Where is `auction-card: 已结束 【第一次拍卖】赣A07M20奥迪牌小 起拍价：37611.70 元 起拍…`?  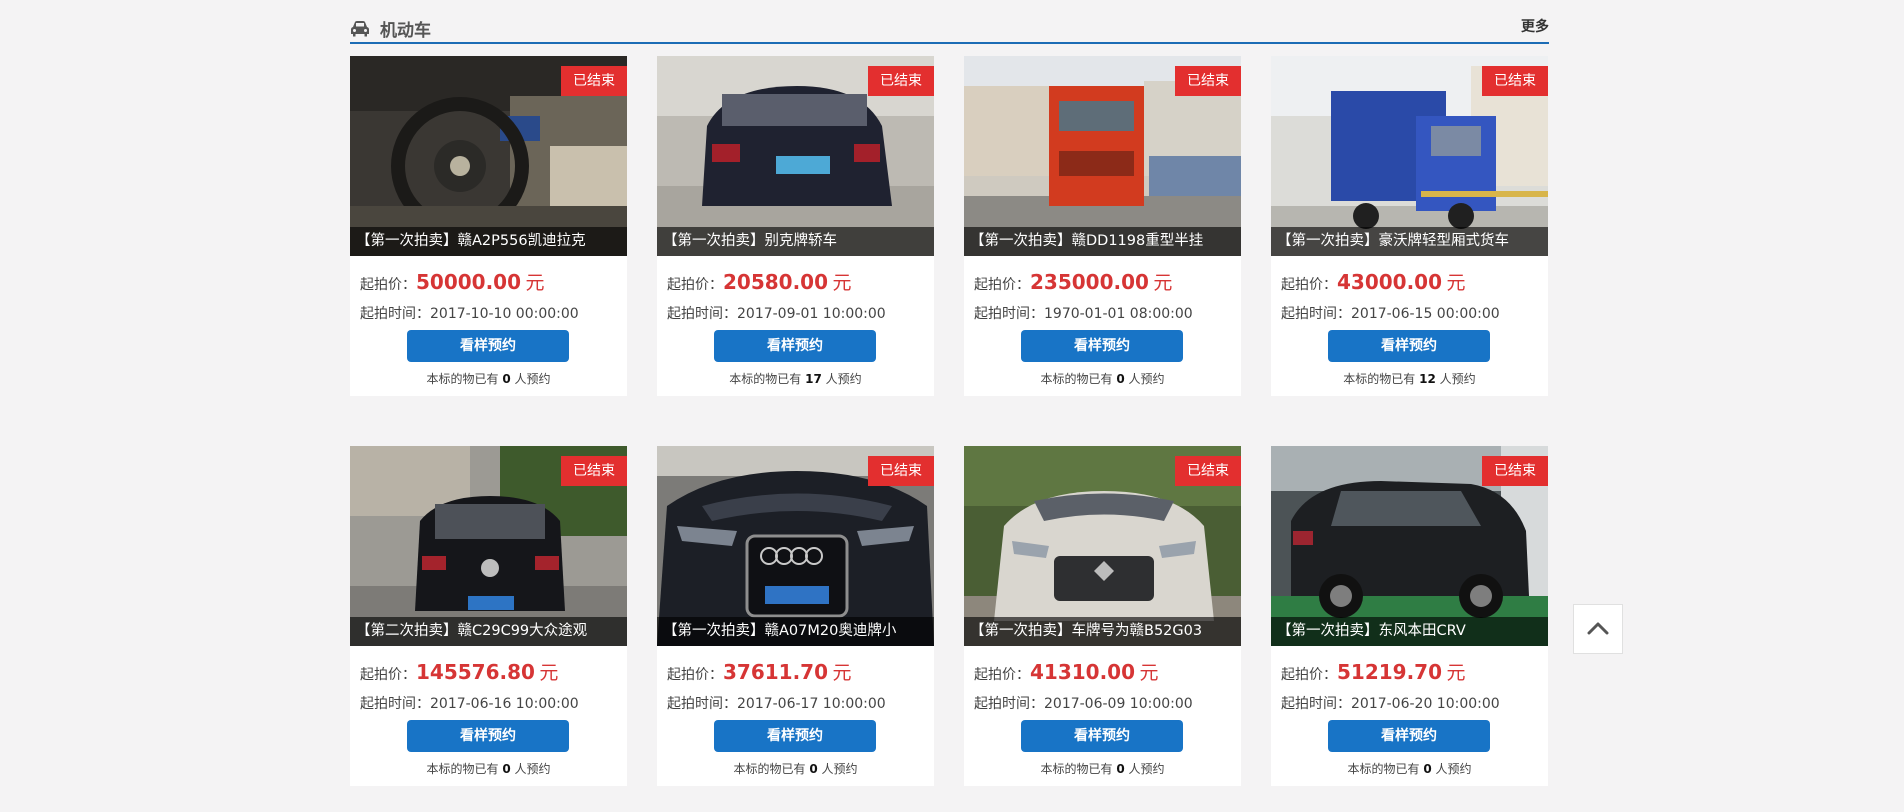 auction-card: 已结束 【第一次拍卖】赣A07M20奥迪牌小 起拍价：37611.70 元 起拍… is located at coordinates (795, 616).